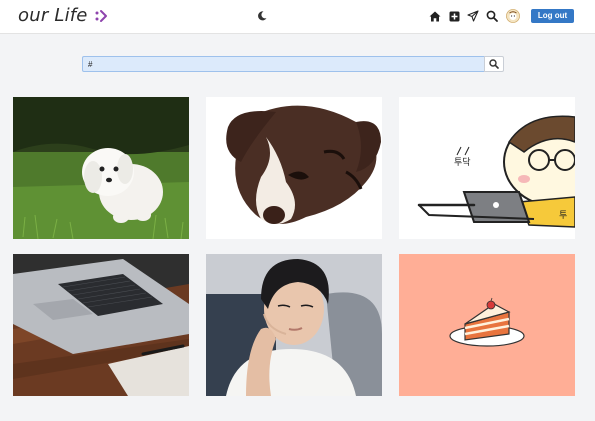 This screenshot has width=595, height=421. Describe the element at coordinates (294, 168) in the screenshot. I see `post-dog-illustration` at that location.